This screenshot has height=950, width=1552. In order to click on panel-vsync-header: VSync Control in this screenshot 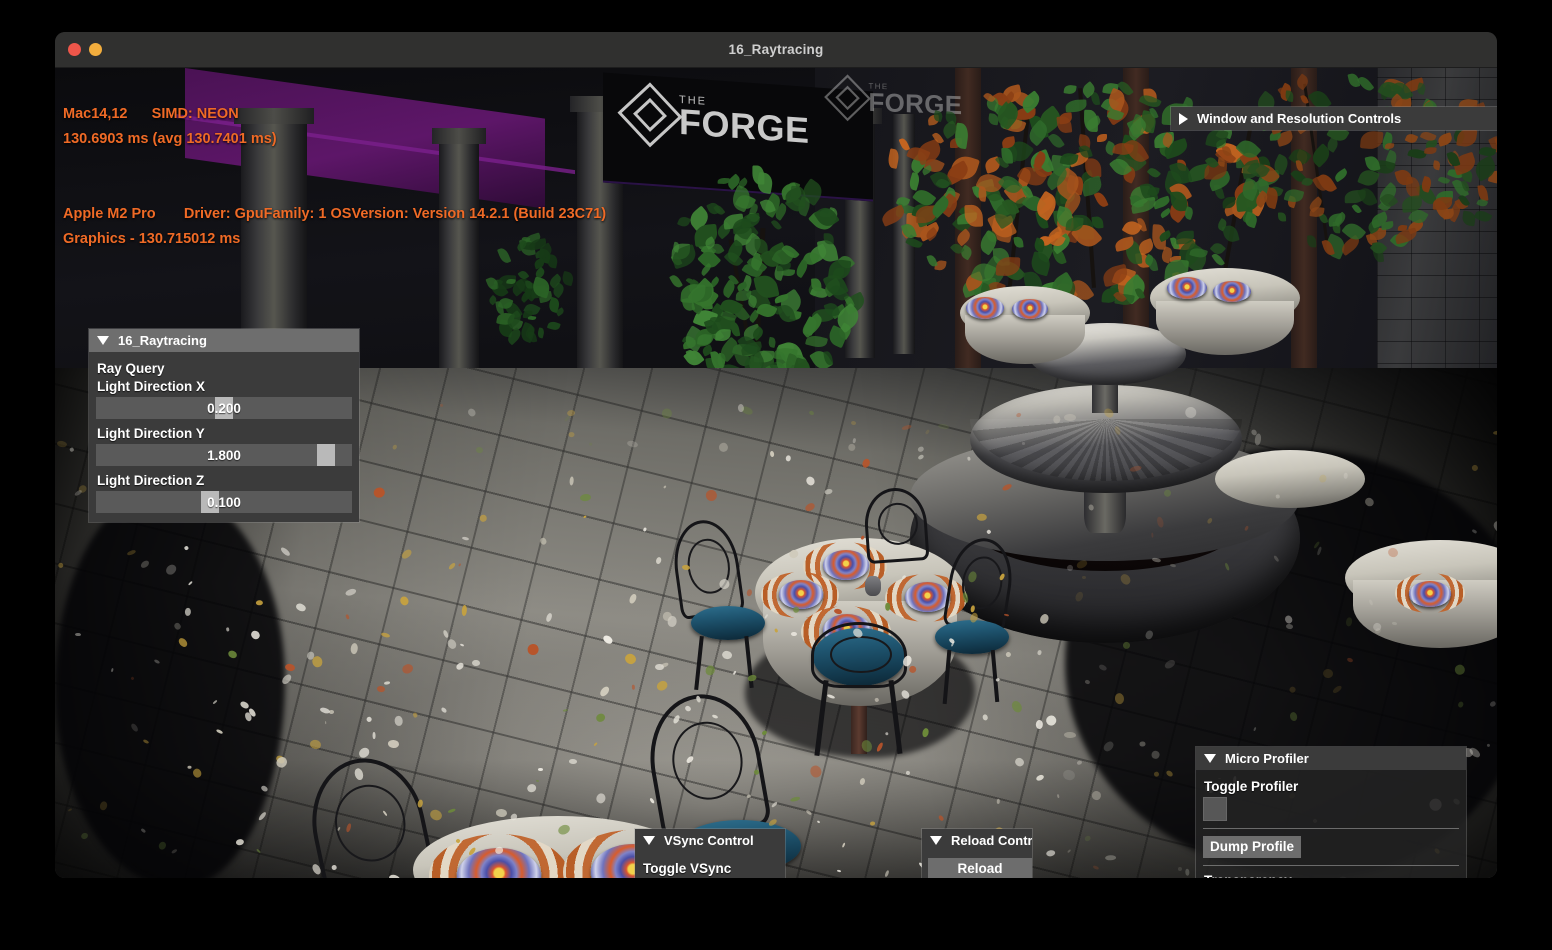, I will do `click(710, 840)`.